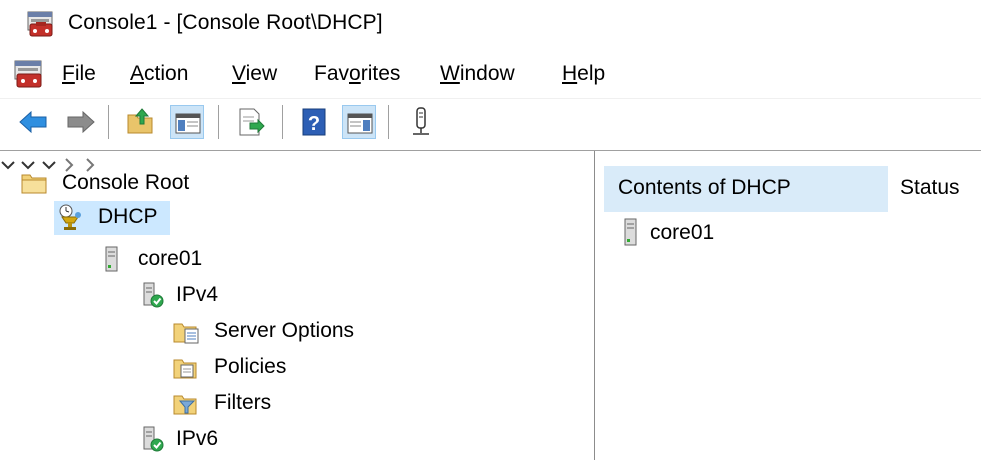  Describe the element at coordinates (70, 217) in the screenshot. I see `dhcp-icon` at that location.